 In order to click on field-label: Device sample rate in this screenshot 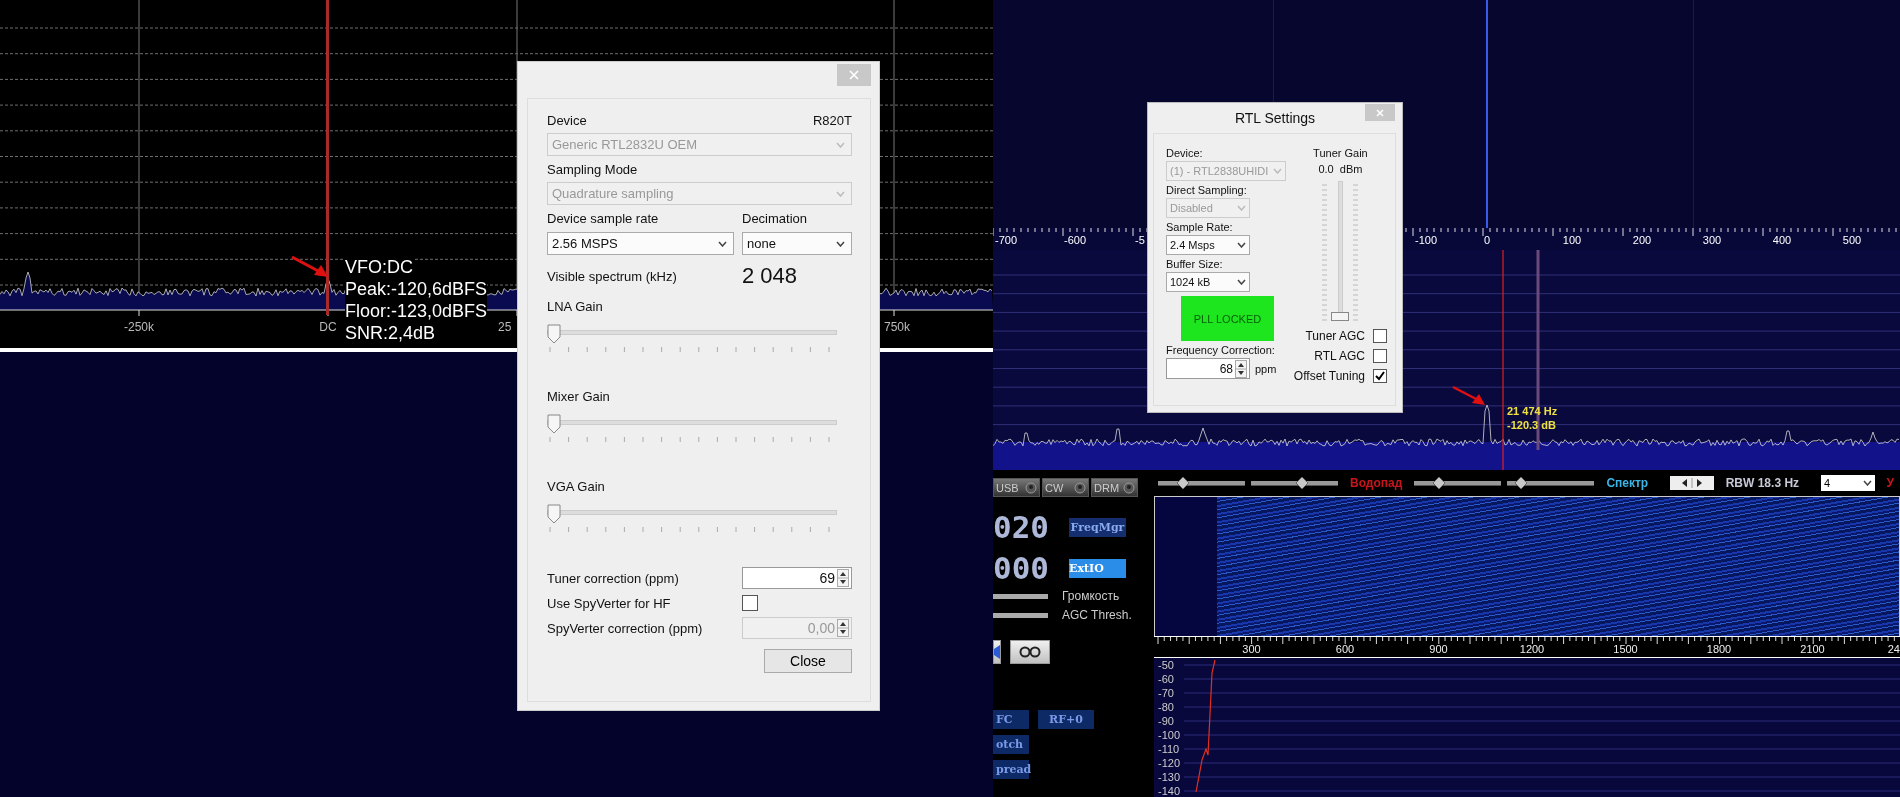, I will do `click(603, 218)`.